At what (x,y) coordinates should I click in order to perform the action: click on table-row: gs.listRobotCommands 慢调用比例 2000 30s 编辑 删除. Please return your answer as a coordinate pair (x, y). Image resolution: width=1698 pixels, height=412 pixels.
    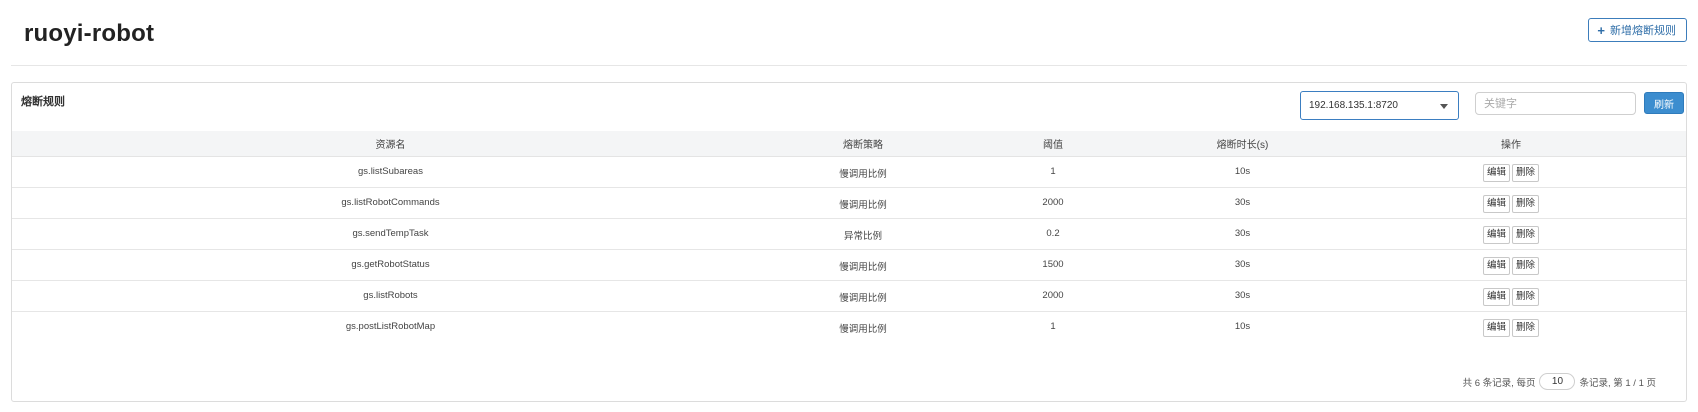
    Looking at the image, I should click on (849, 203).